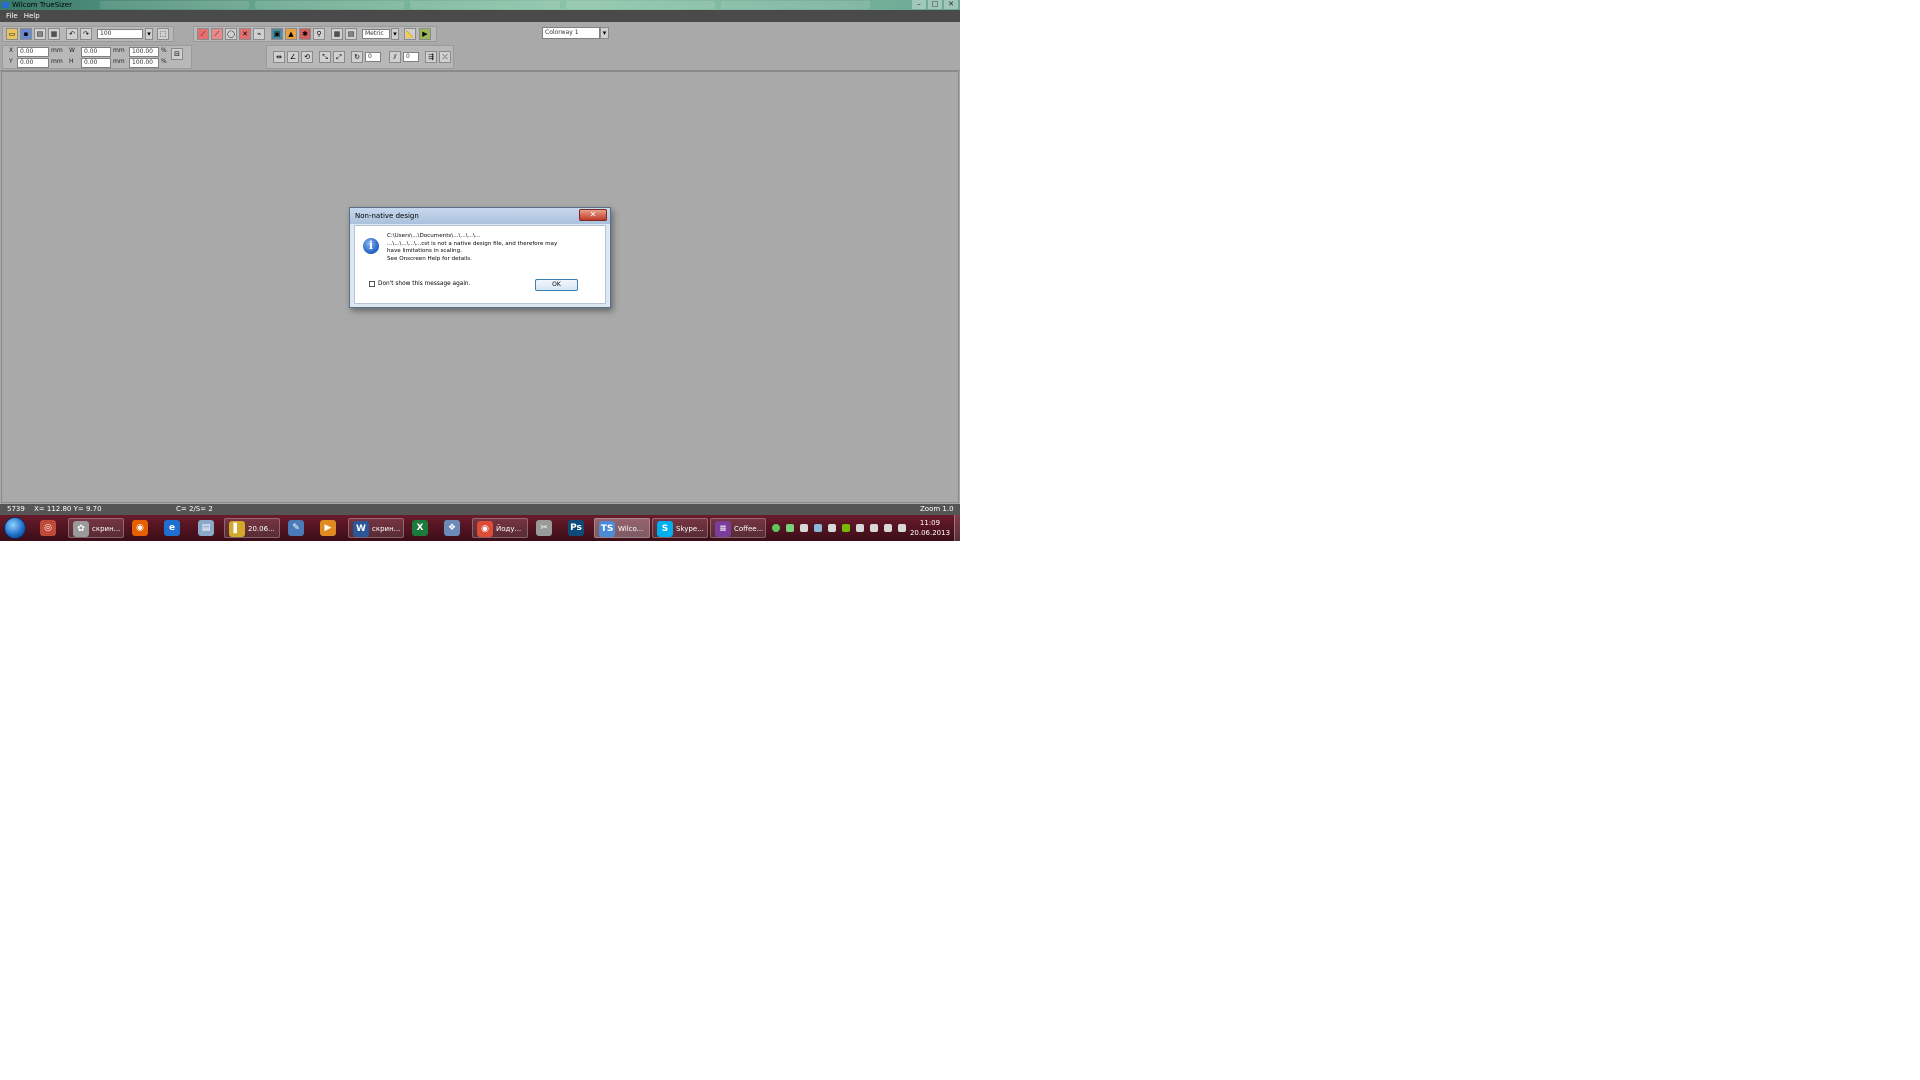 This screenshot has width=1920, height=1080. Describe the element at coordinates (203, 34) in the screenshot. I see `show-stitches-icon: ⟋` at that location.